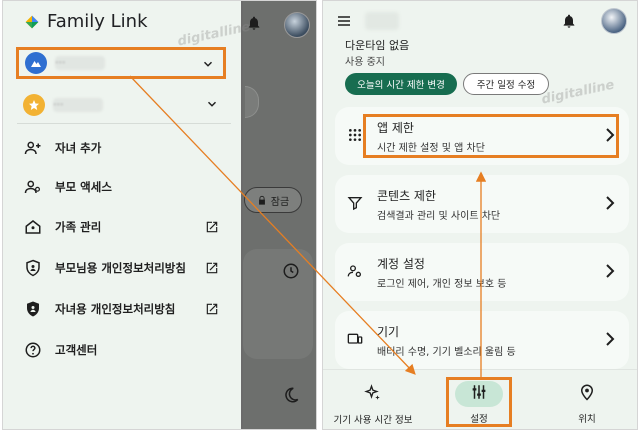 Image resolution: width=640 pixels, height=430 pixels. I want to click on menu-item-child-privacy: 자녀용 개인정보처리방침, so click(128, 309).